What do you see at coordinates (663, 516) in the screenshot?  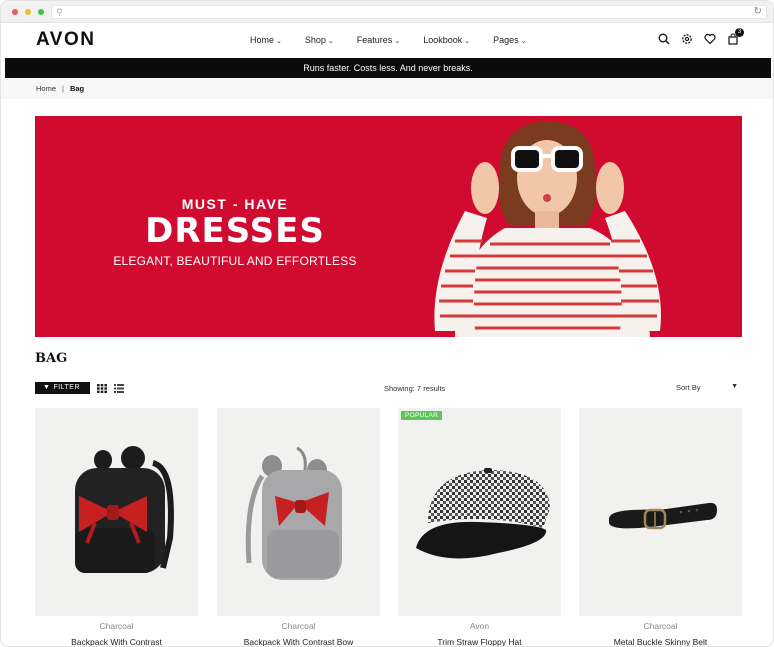 I see `belt-image` at bounding box center [663, 516].